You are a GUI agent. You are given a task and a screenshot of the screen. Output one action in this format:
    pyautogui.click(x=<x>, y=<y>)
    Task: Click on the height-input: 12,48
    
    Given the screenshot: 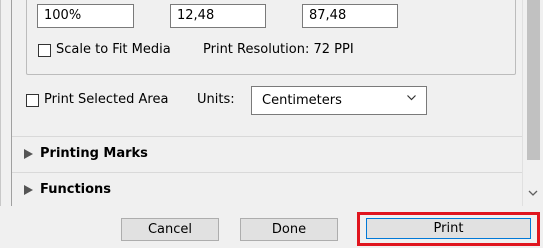 What is the action you would take?
    pyautogui.click(x=218, y=16)
    